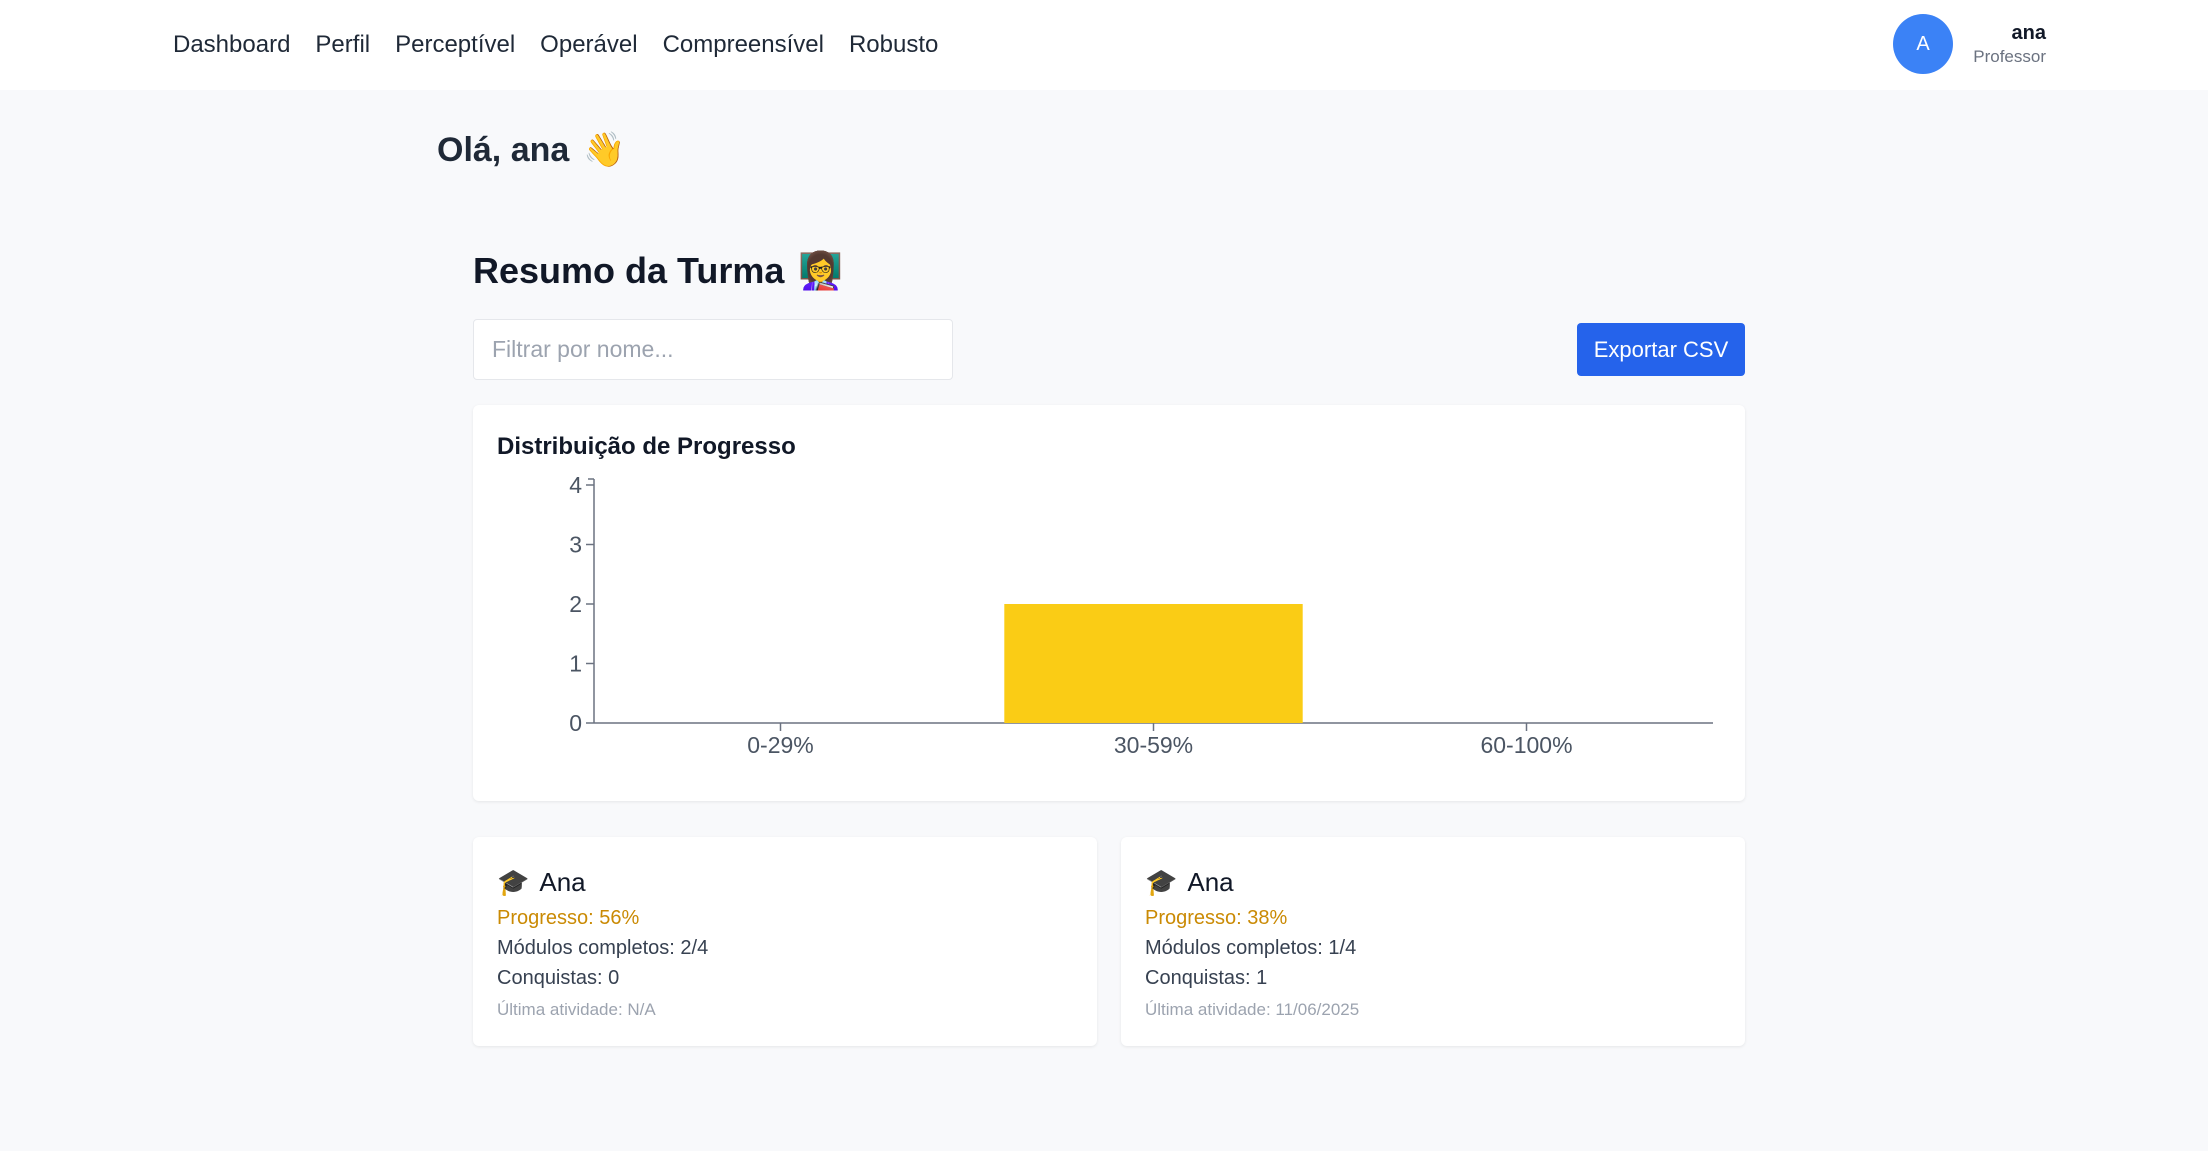 The image size is (2208, 1151). What do you see at coordinates (575, 485) in the screenshot?
I see `y-tick-label: 4` at bounding box center [575, 485].